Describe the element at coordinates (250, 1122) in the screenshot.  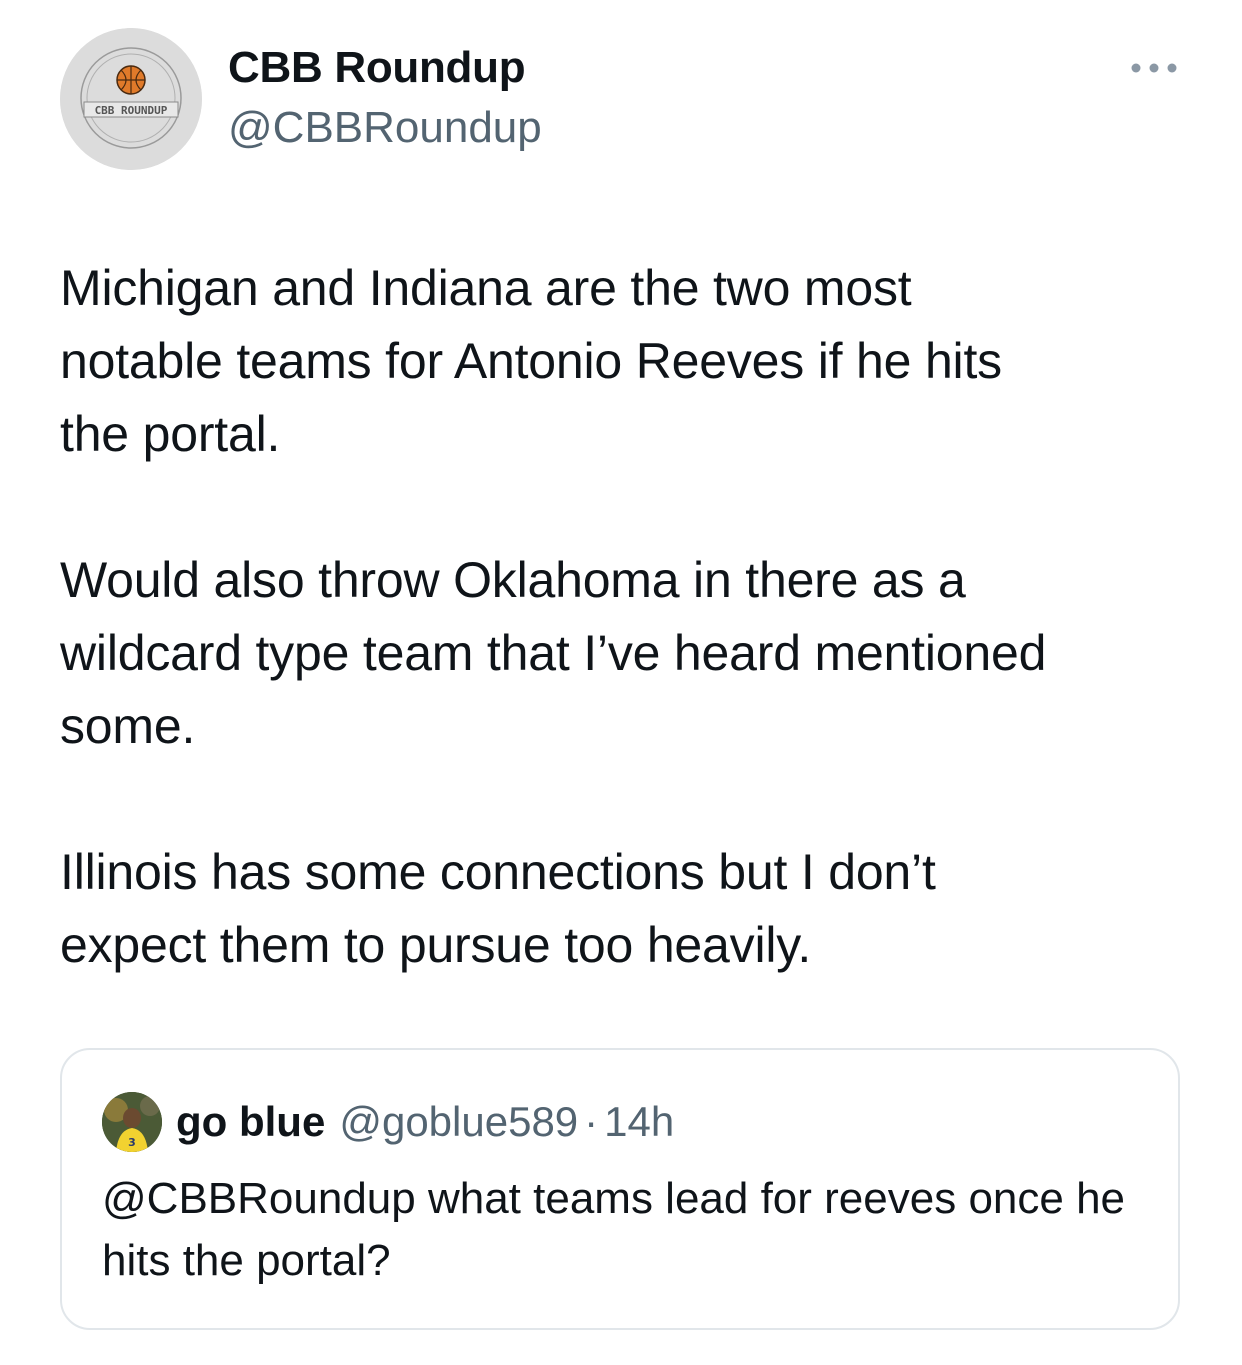
I see `quoted-author-name: go blue` at that location.